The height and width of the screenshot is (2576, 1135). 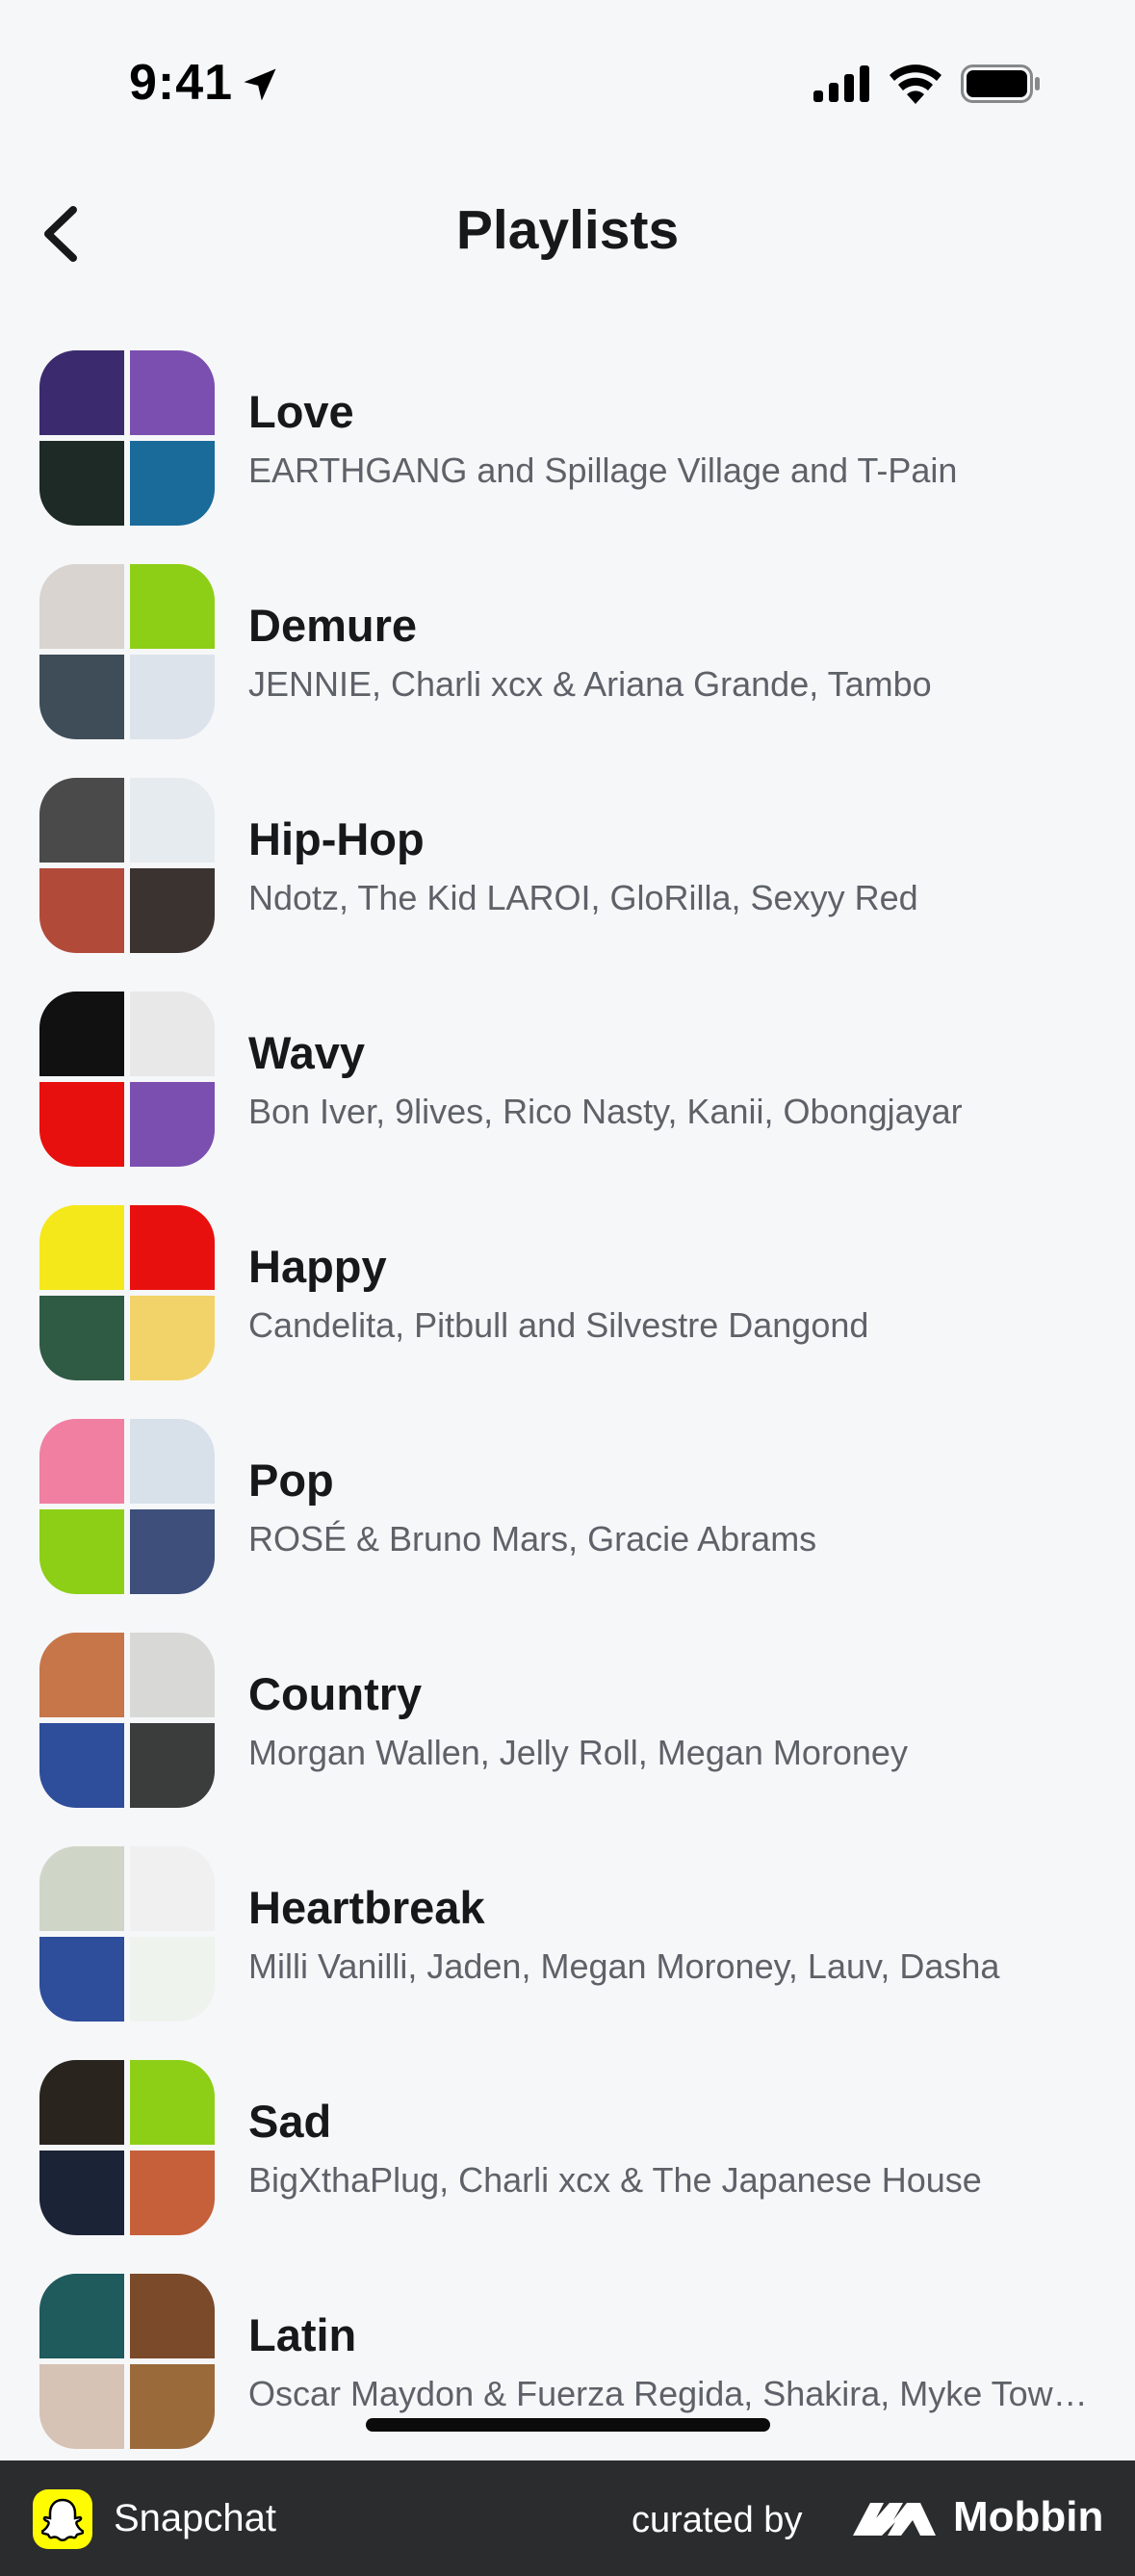 What do you see at coordinates (366, 1907) in the screenshot?
I see `playlist-title: Heartbreak` at bounding box center [366, 1907].